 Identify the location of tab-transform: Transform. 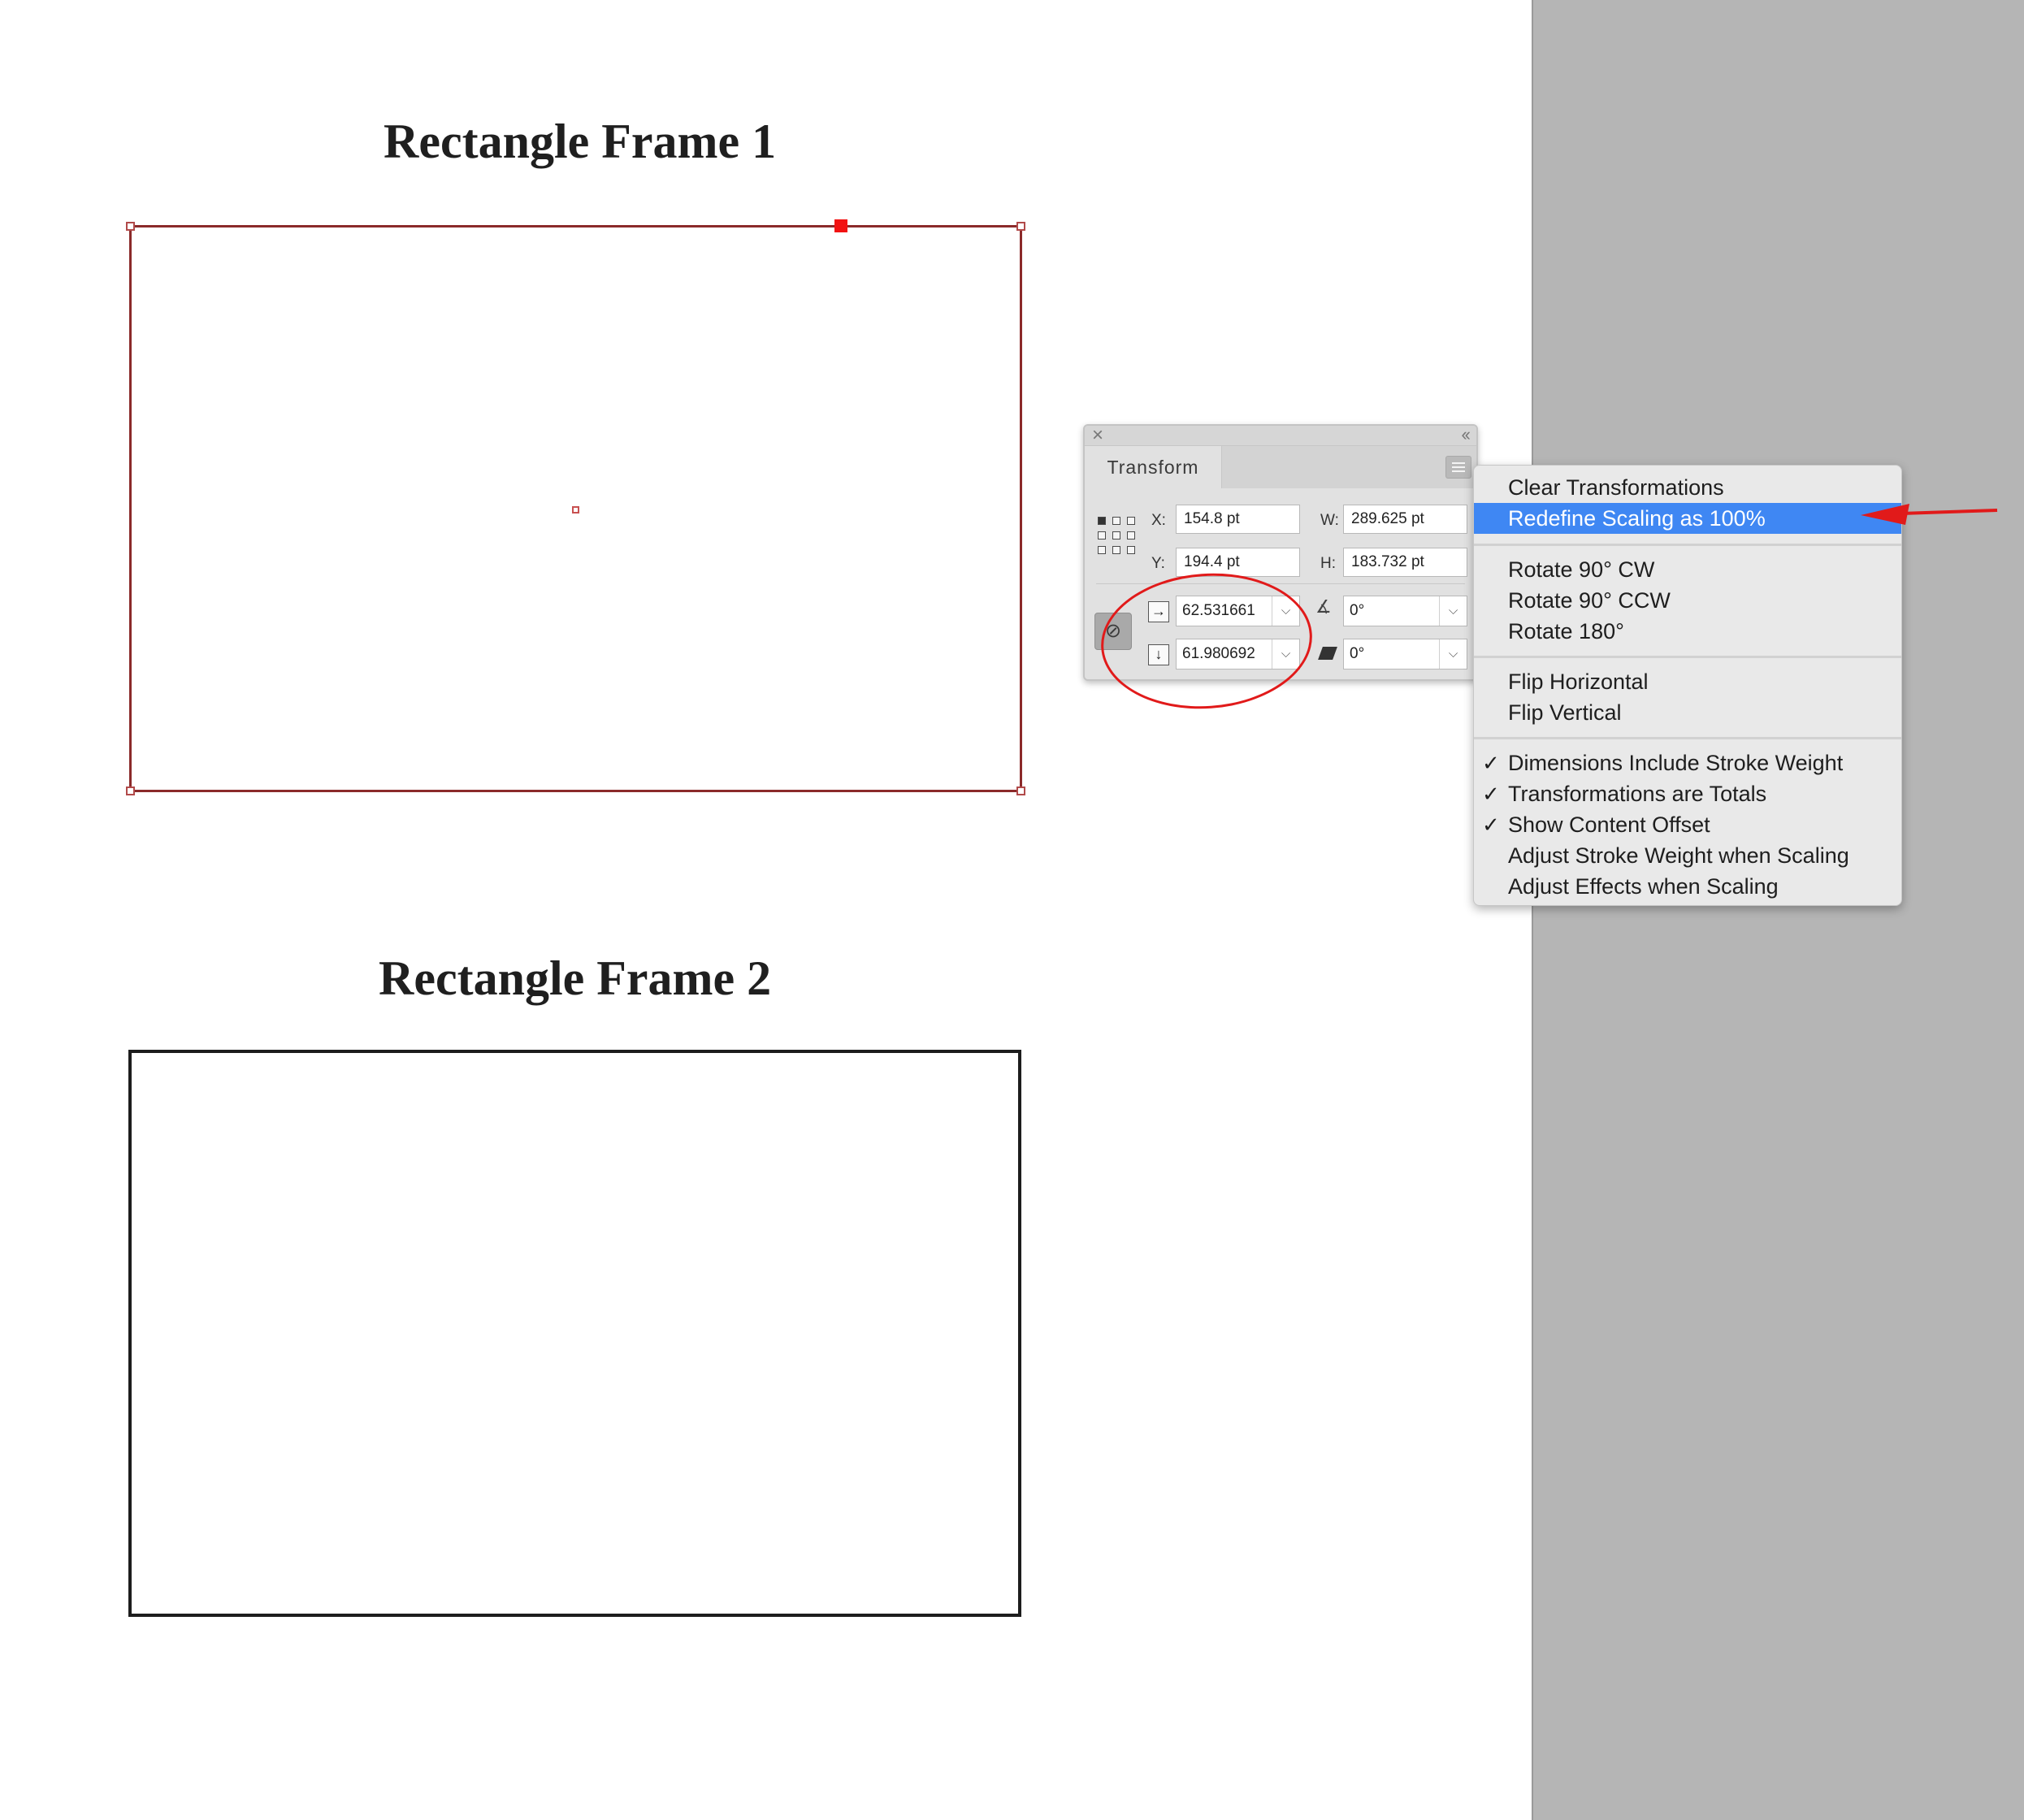
(1153, 467).